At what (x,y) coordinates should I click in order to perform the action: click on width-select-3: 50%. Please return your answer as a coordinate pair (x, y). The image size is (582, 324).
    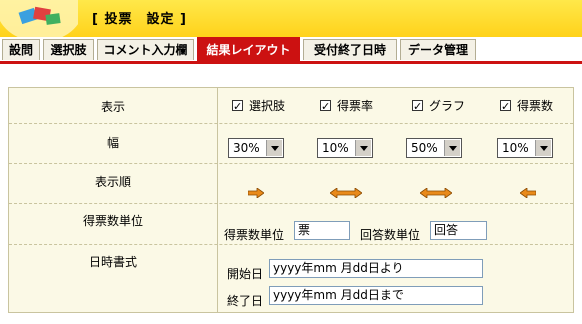
    Looking at the image, I should click on (434, 148).